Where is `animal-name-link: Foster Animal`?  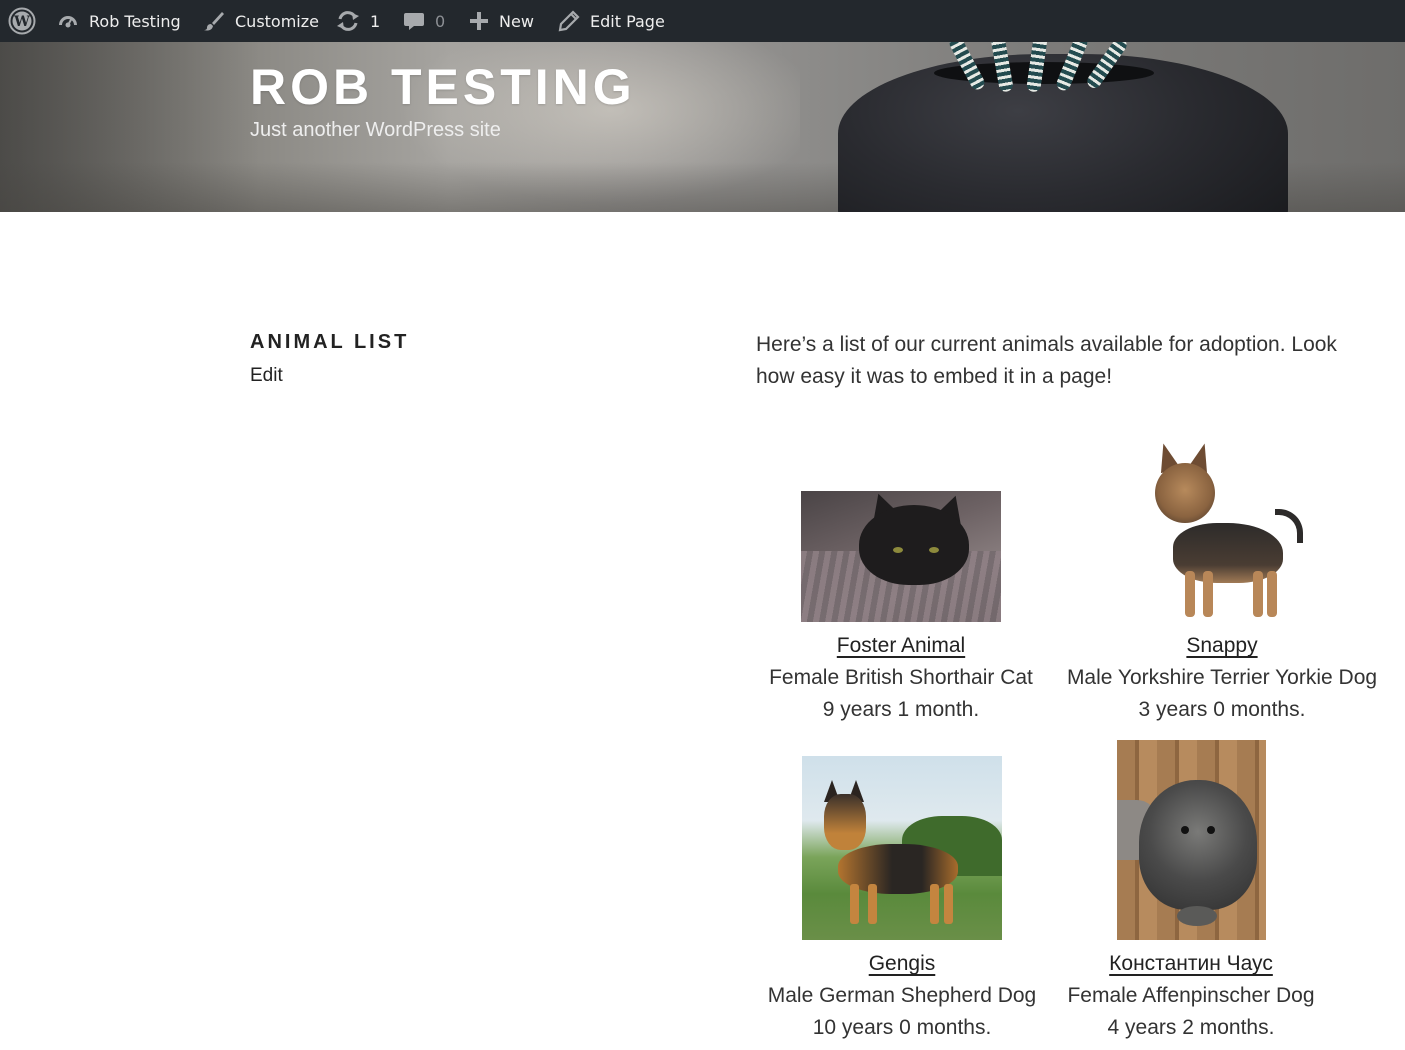
animal-name-link: Foster Animal is located at coordinates (901, 646).